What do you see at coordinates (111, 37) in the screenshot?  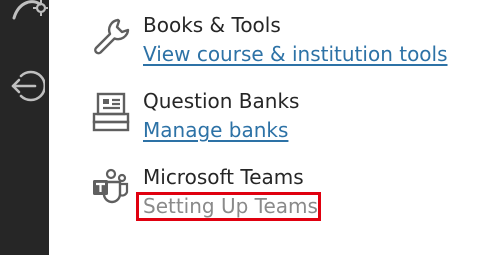 I see `wrench-icon` at bounding box center [111, 37].